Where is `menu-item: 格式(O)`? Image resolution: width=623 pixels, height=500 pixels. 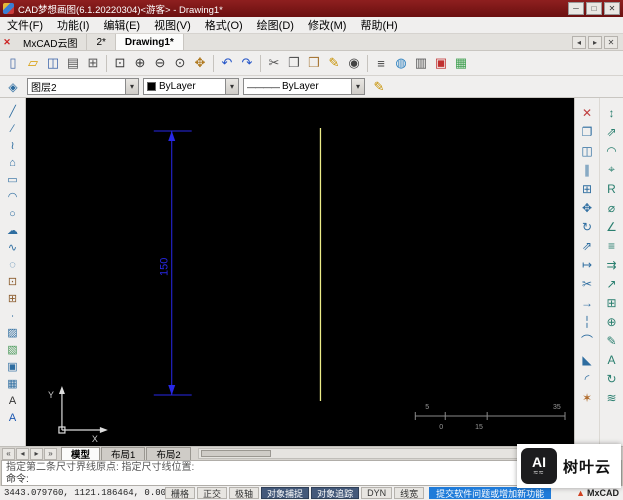
menu-item: 格式(O) is located at coordinates (224, 25).